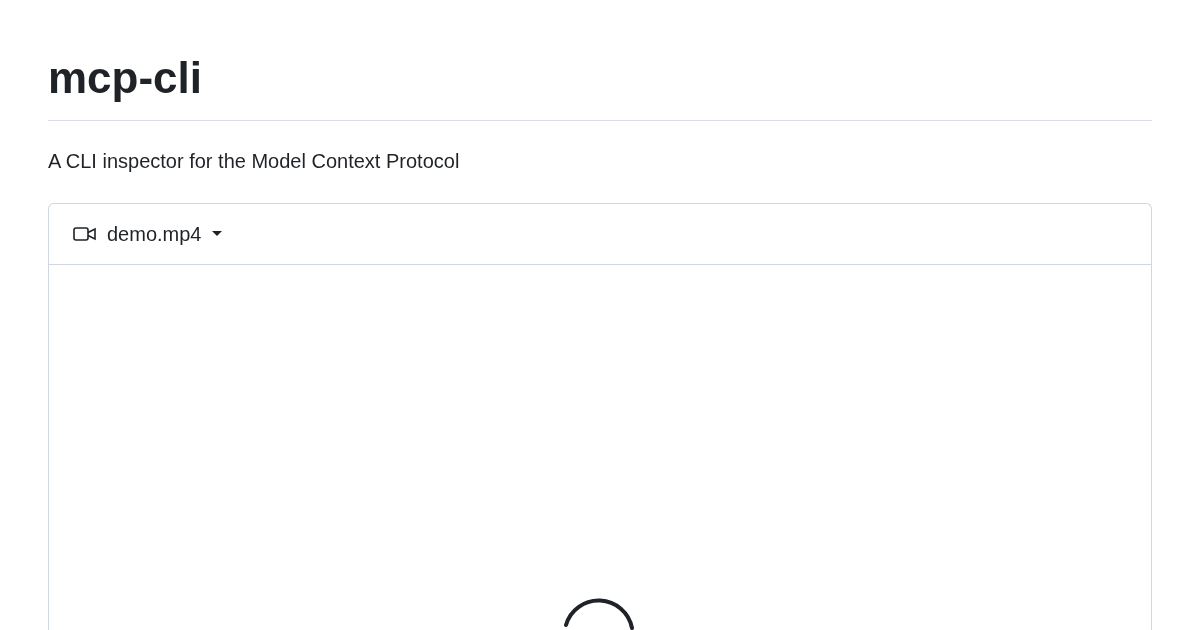 Image resolution: width=1200 pixels, height=630 pixels. I want to click on video-camera-icon, so click(85, 234).